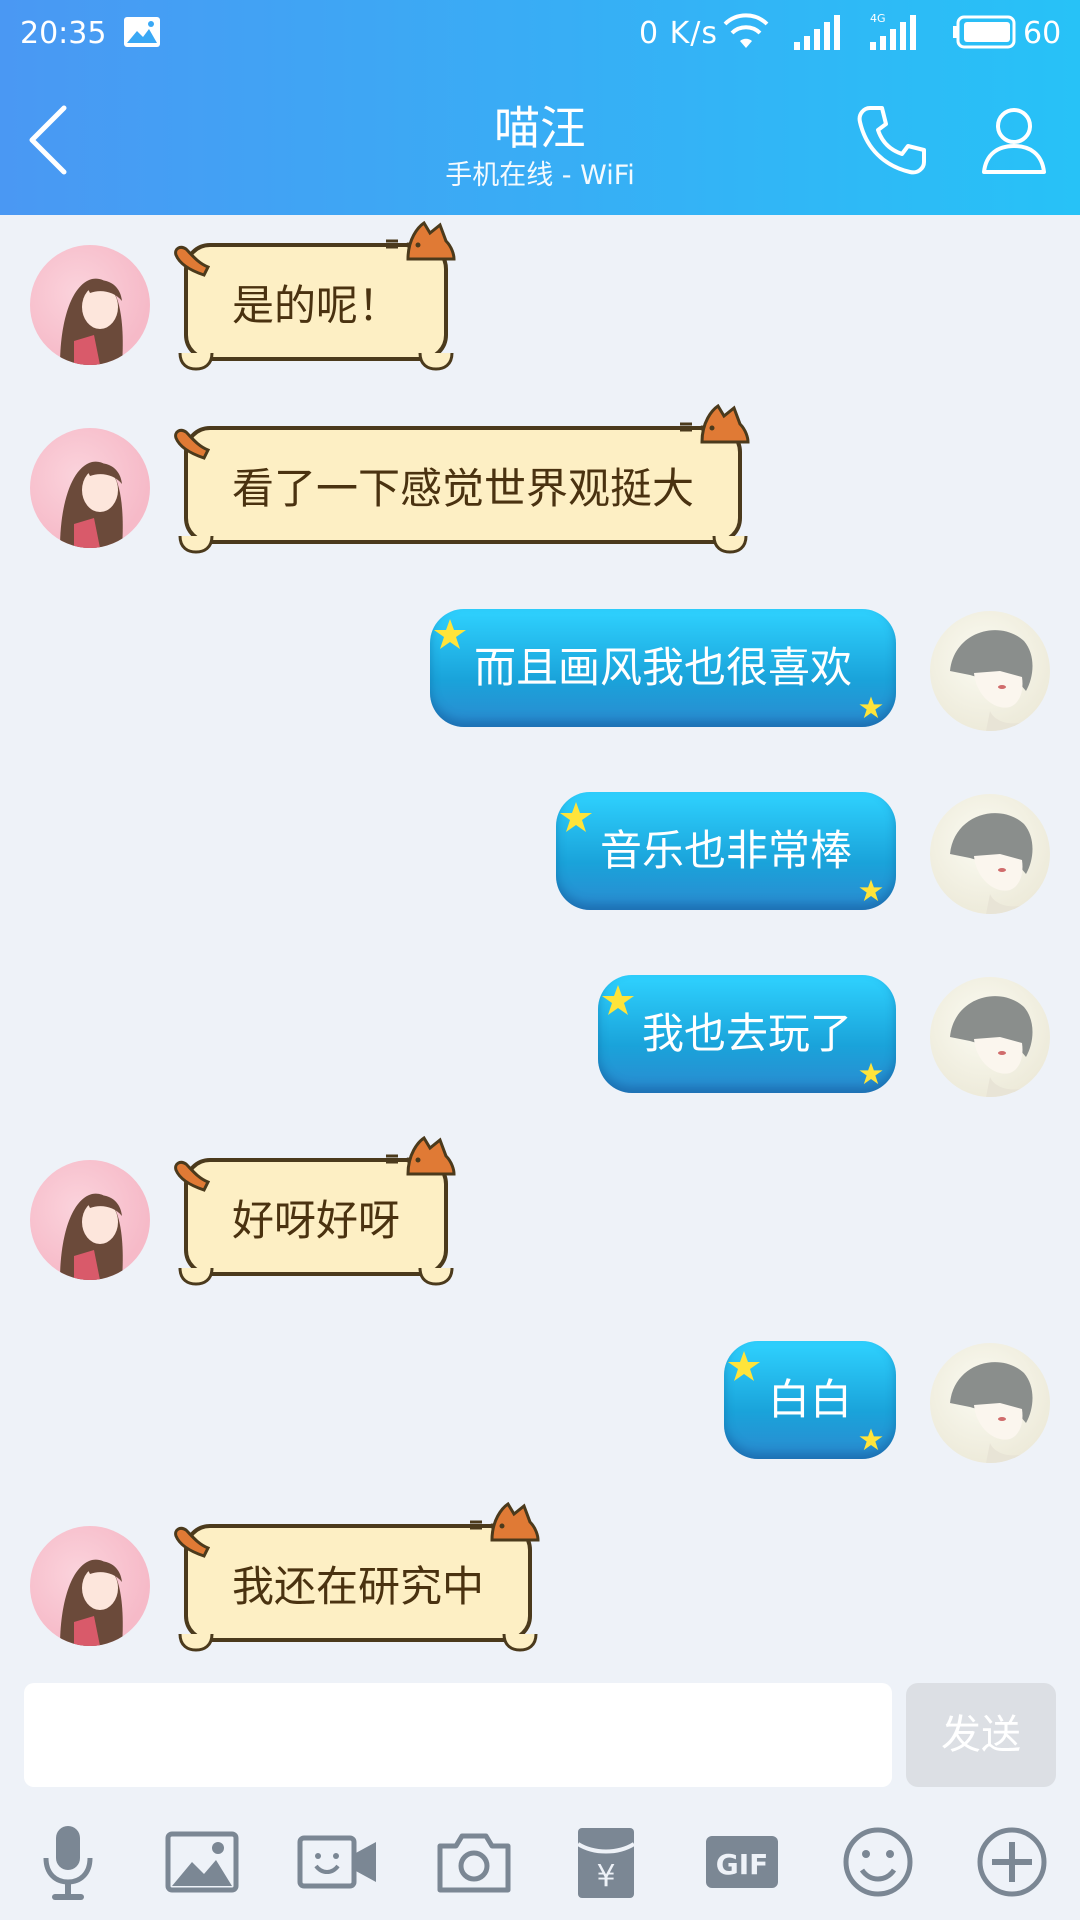  I want to click on message-text: 而且画风我也很喜欢, so click(662, 667).